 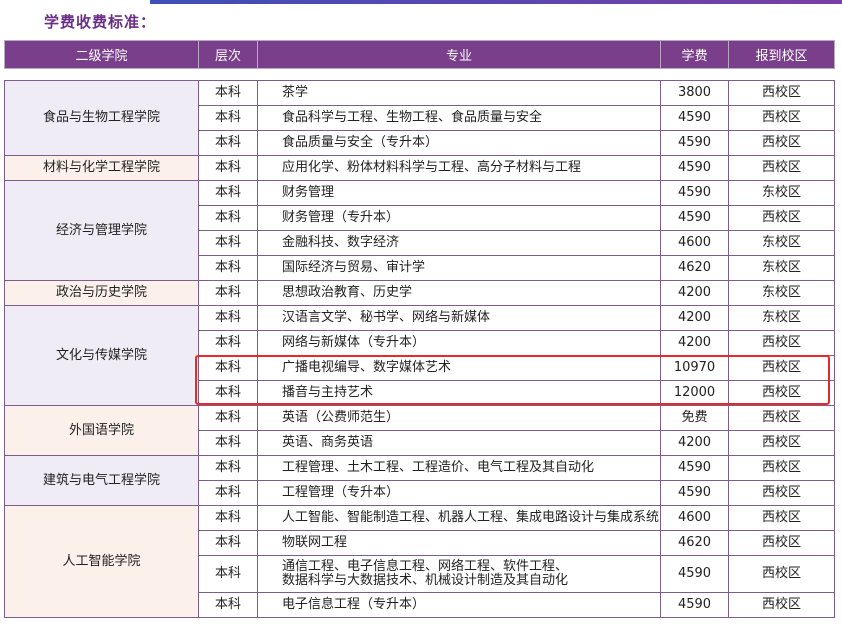 I want to click on header-major: 专业, so click(x=459, y=54).